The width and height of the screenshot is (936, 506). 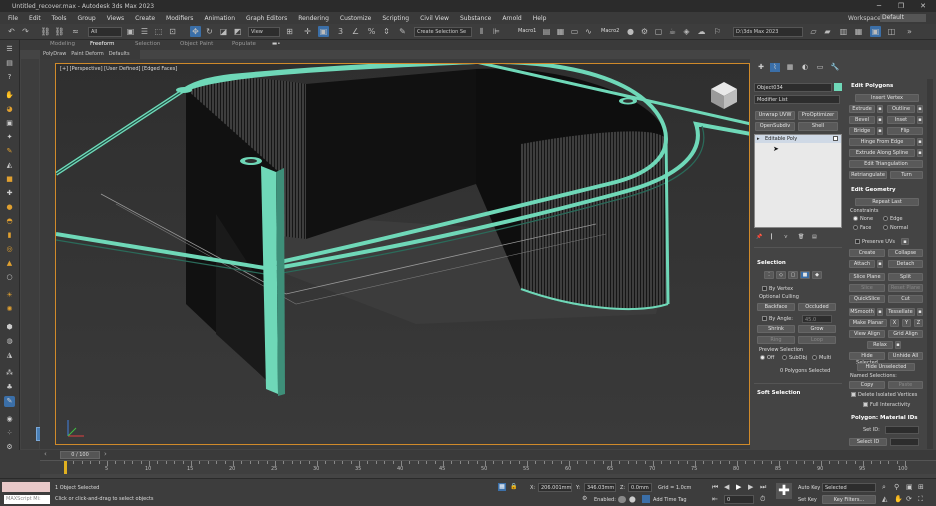 I want to click on hide-selected-button: Hide Selected, so click(x=867, y=359).